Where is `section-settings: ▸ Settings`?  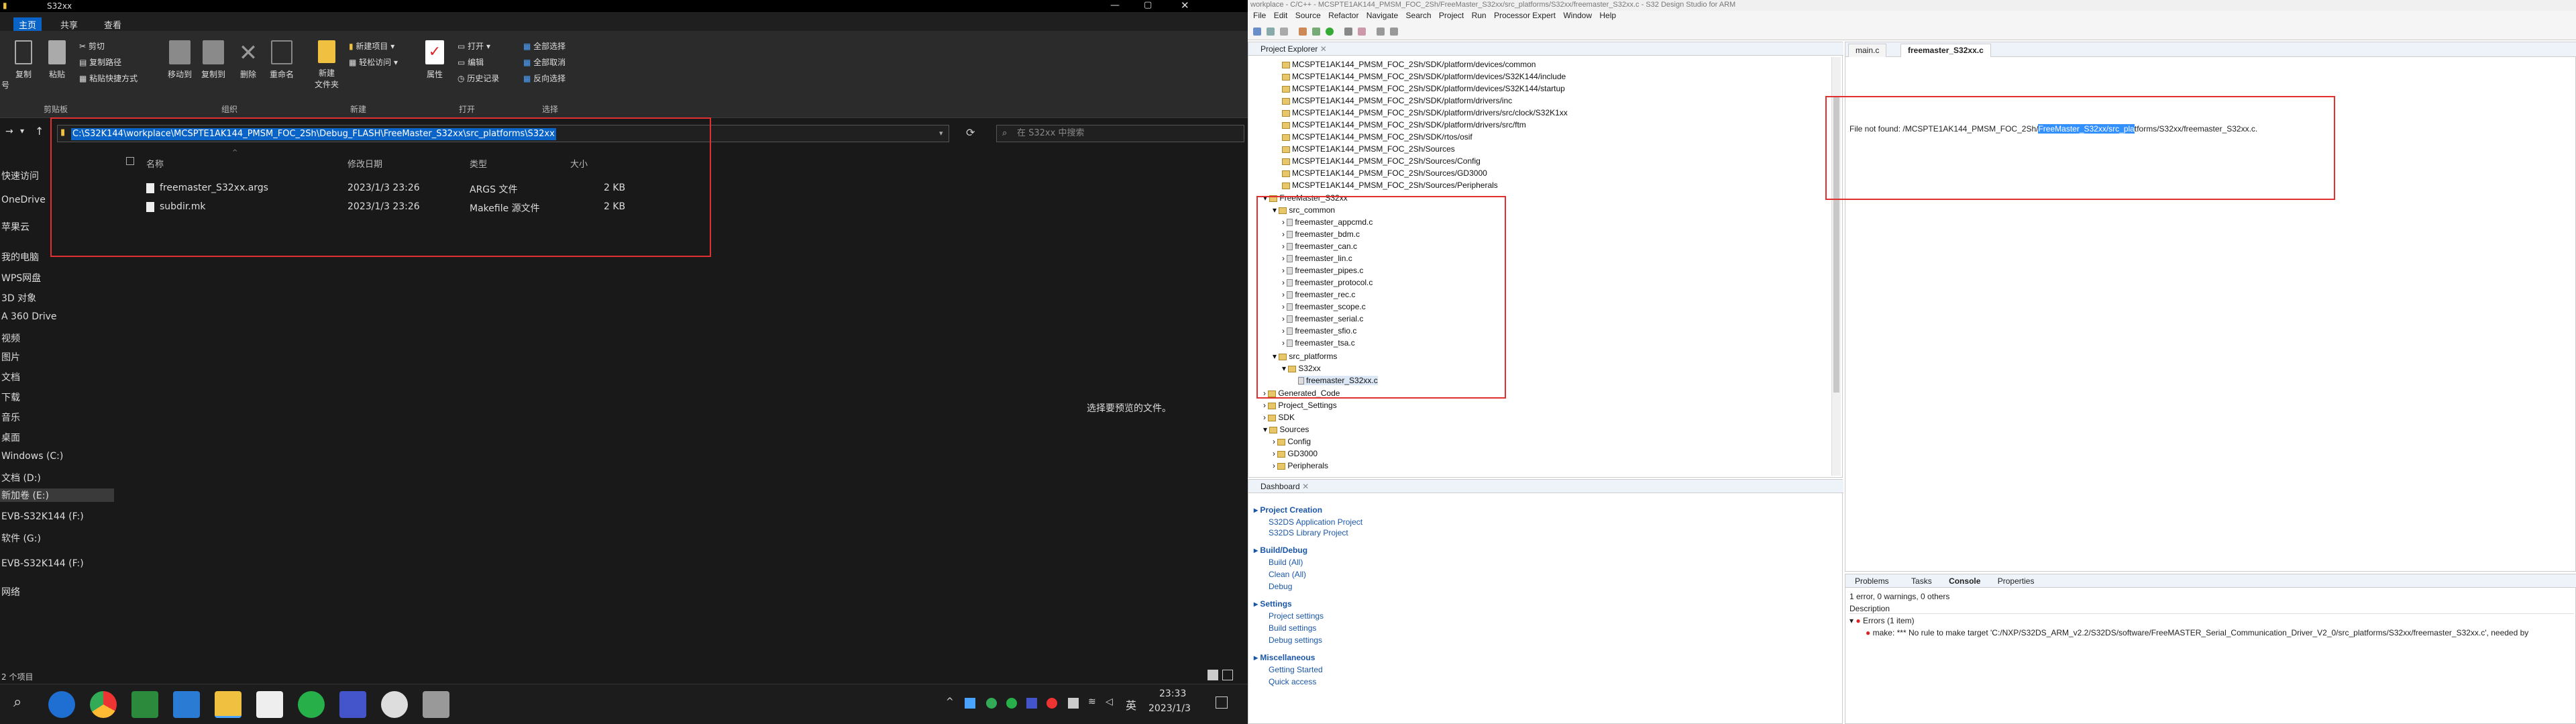 section-settings: ▸ Settings is located at coordinates (1273, 604).